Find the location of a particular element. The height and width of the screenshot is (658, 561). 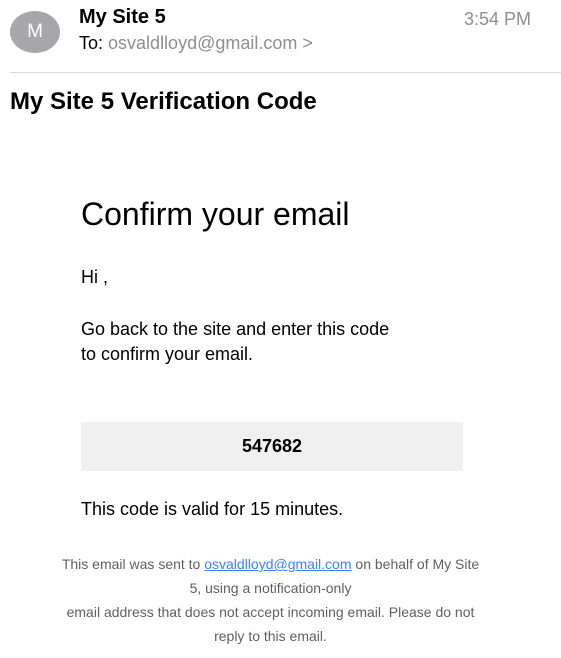

sender-avatar: M is located at coordinates (35, 32).